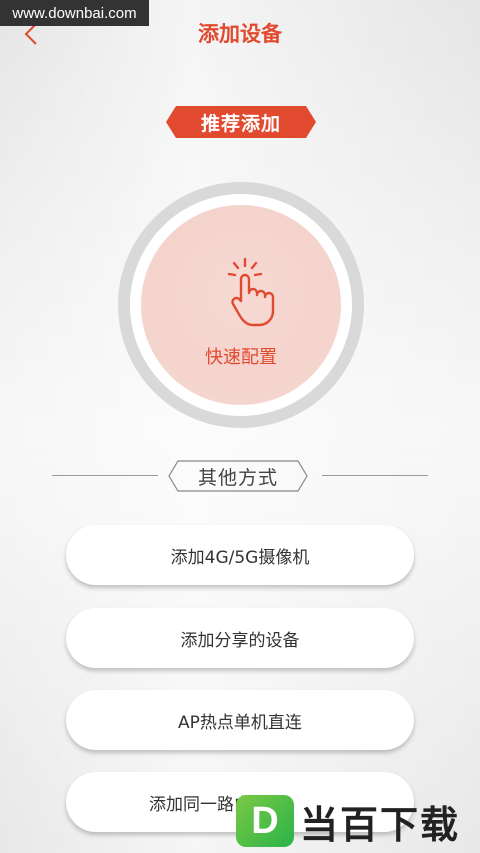 This screenshot has width=480, height=853. I want to click on quick-config-inner: 快速配置, so click(241, 305).